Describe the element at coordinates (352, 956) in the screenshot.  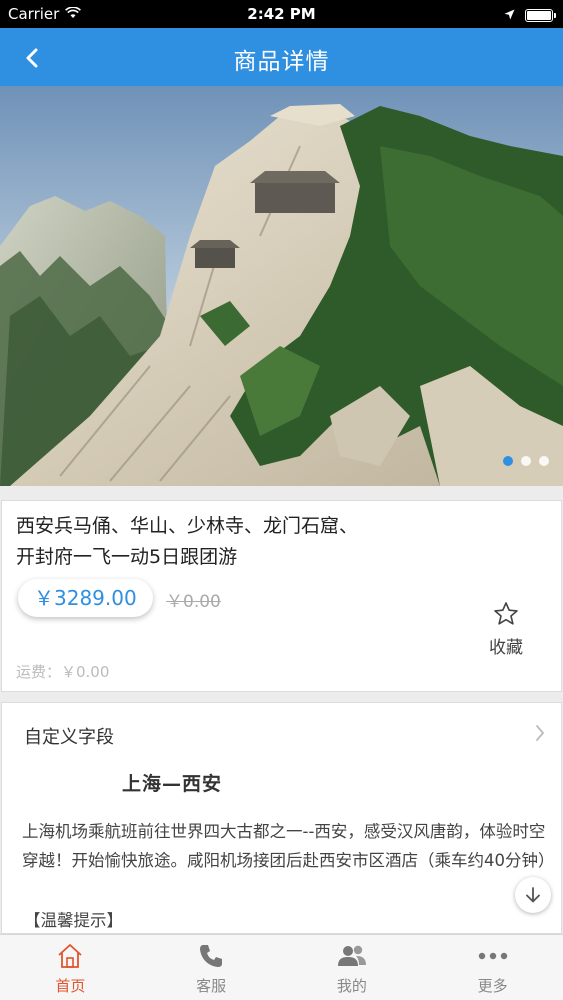
I see `users-icon` at that location.